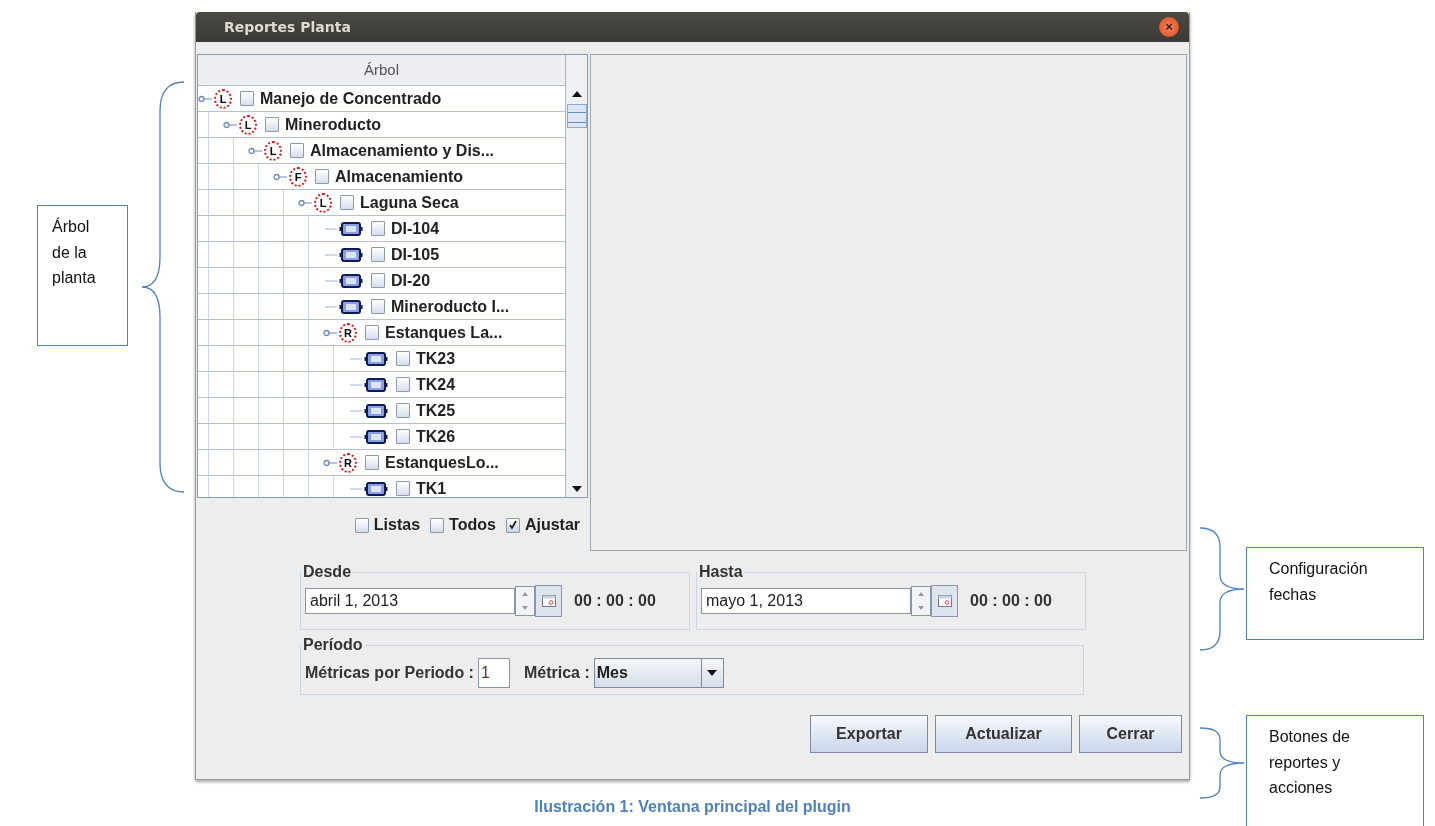 The height and width of the screenshot is (826, 1435). What do you see at coordinates (556, 673) in the screenshot?
I see `field-label: Métrica :` at bounding box center [556, 673].